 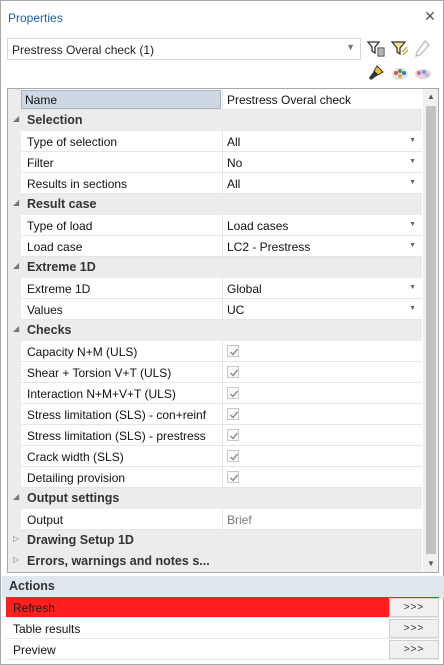 I want to click on name-value-cell: Prestress Overal check, so click(x=322, y=99).